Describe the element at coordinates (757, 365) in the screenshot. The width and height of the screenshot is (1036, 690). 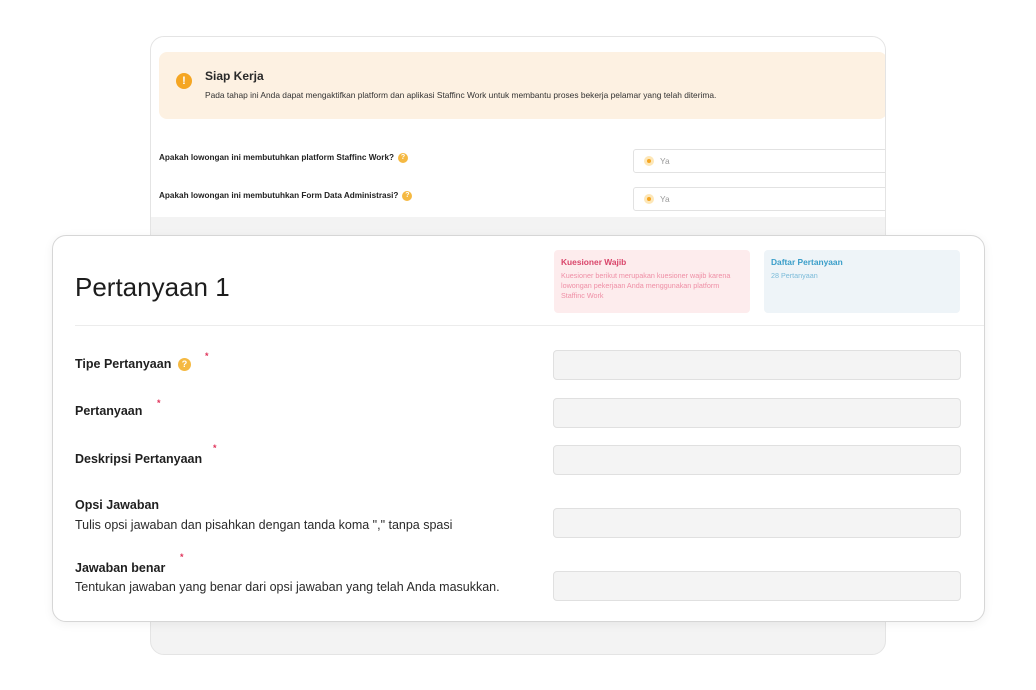
I see `question-type-select` at that location.